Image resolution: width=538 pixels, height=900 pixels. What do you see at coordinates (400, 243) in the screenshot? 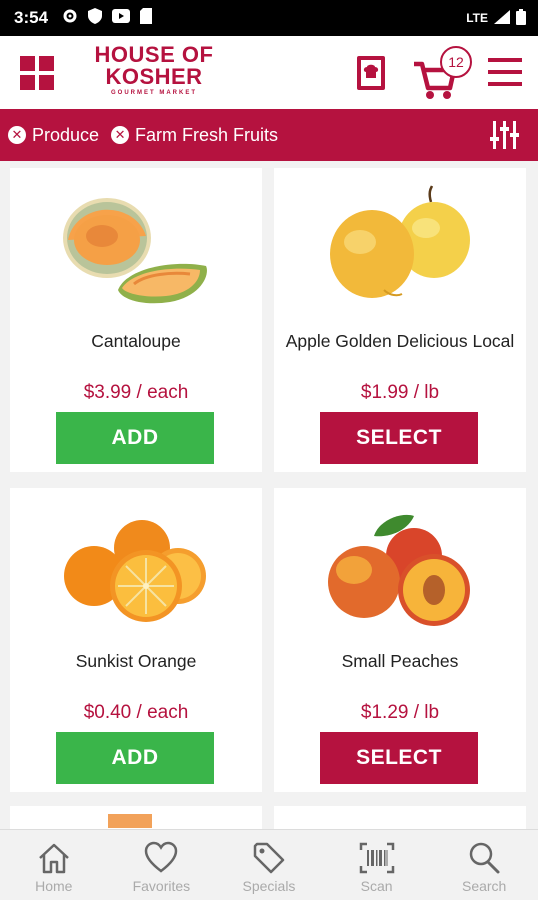
I see `product-image-golden-apples` at bounding box center [400, 243].